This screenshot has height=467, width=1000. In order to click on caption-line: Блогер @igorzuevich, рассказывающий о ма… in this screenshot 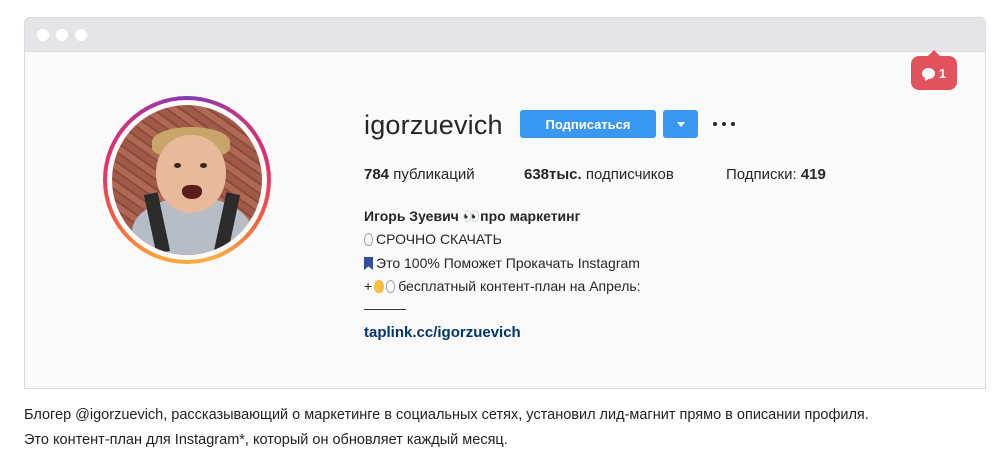, I will do `click(446, 415)`.